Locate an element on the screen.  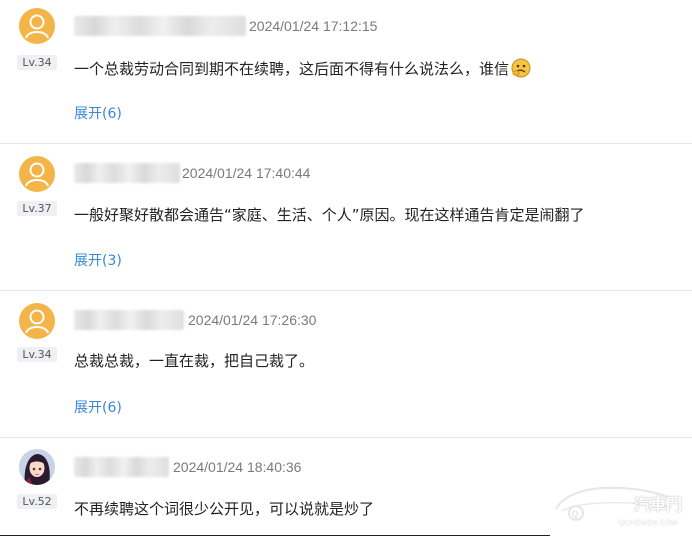
comment-timestamp: 2024/01/24 17:12:15 is located at coordinates (313, 26).